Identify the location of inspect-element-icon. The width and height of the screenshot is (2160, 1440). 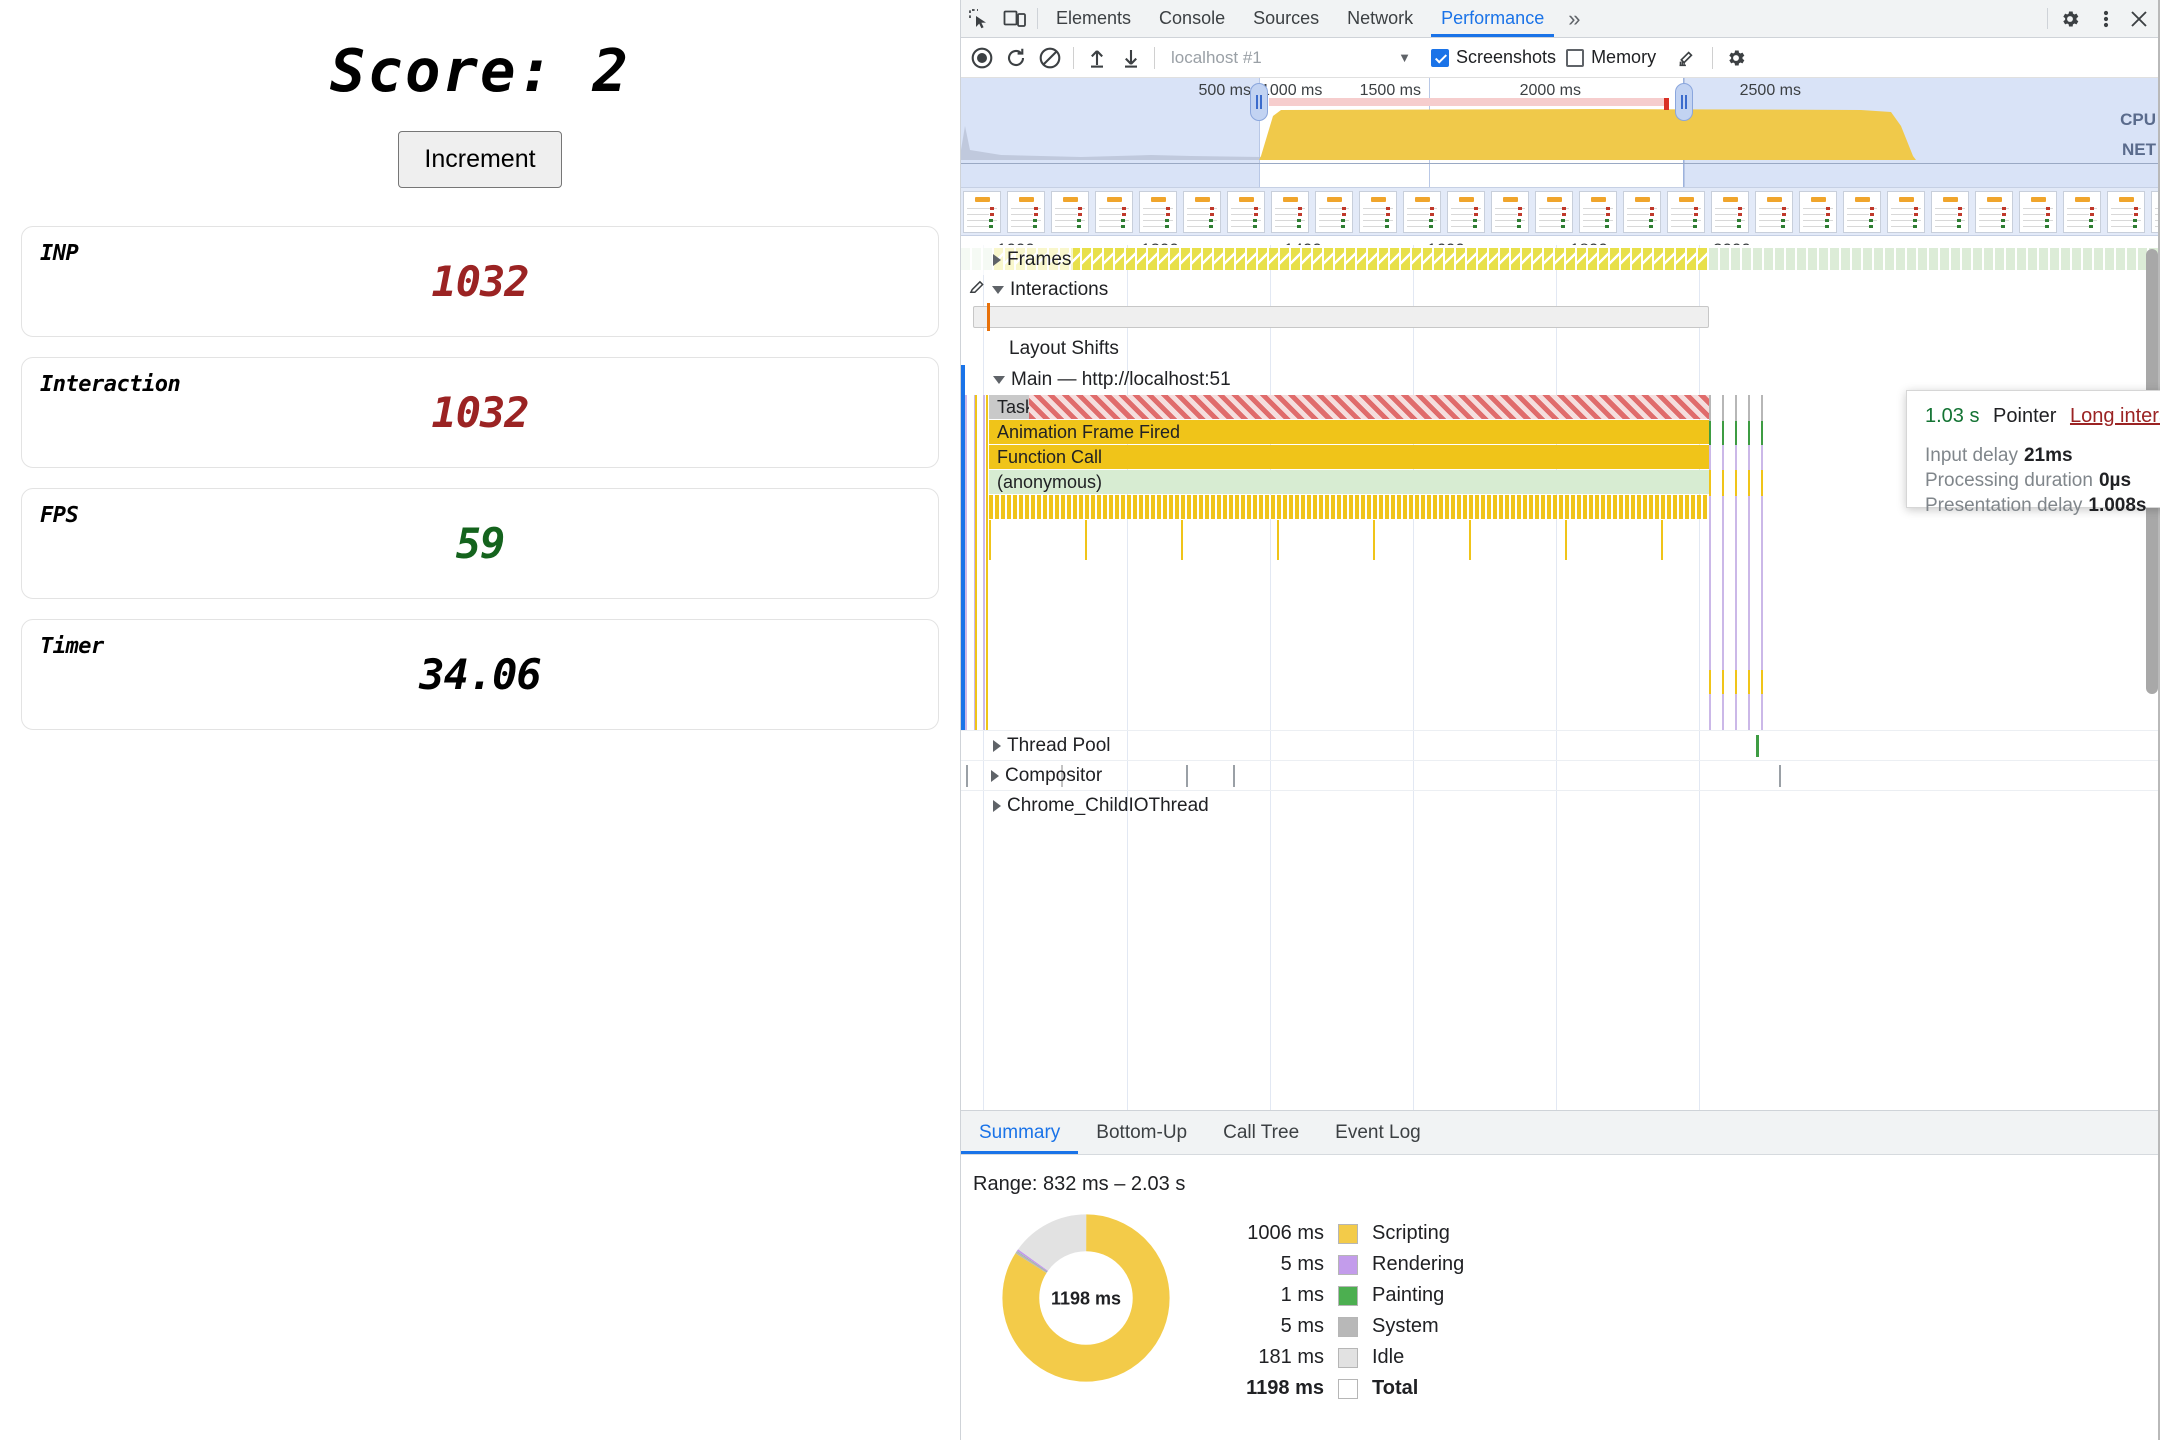
(979, 18).